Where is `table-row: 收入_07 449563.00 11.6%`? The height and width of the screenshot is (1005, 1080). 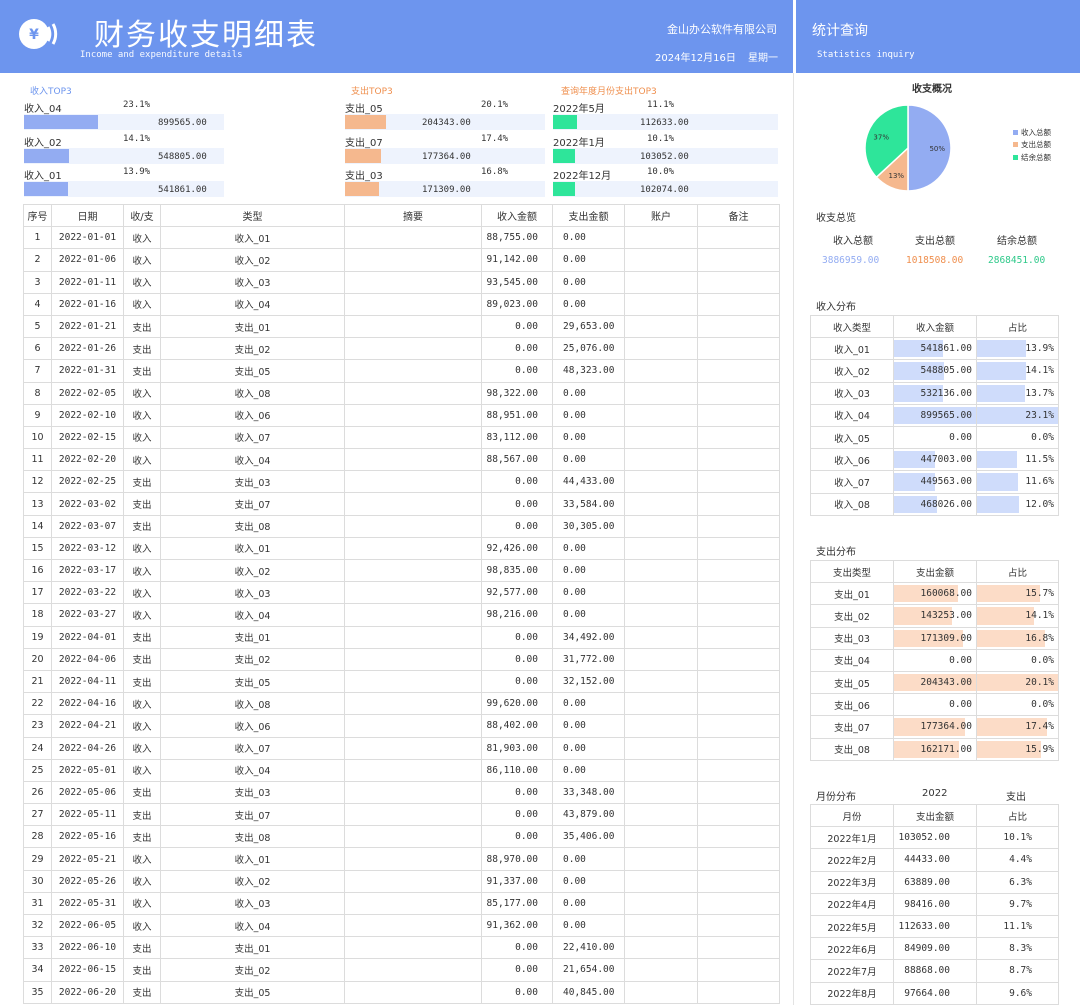 table-row: 收入_07 449563.00 11.6% is located at coordinates (934, 482).